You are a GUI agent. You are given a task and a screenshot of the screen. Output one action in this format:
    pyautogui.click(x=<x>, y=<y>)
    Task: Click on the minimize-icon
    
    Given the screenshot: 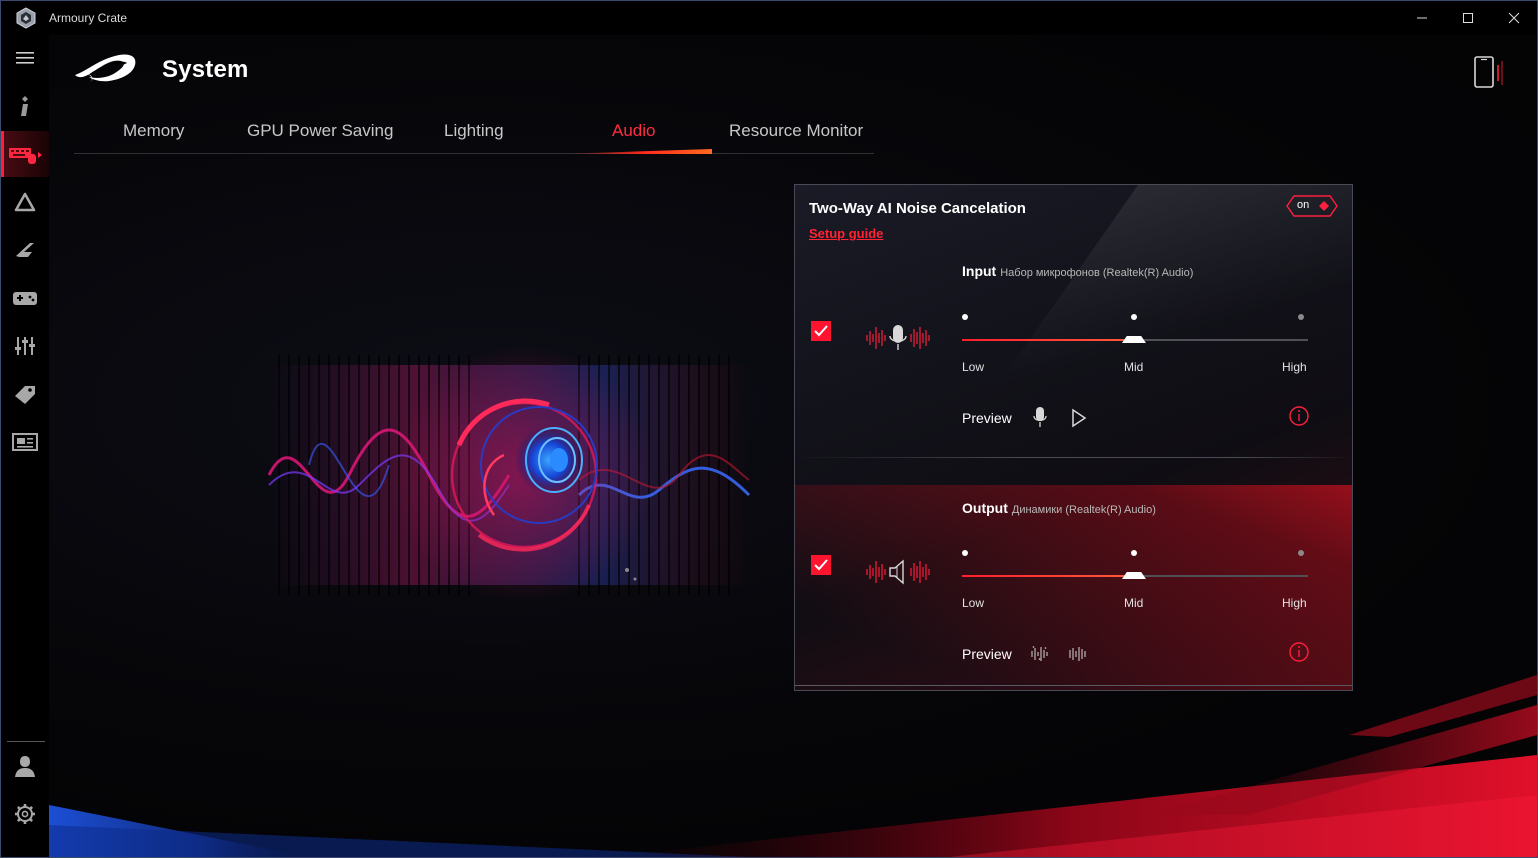 What is the action you would take?
    pyautogui.click(x=1422, y=18)
    